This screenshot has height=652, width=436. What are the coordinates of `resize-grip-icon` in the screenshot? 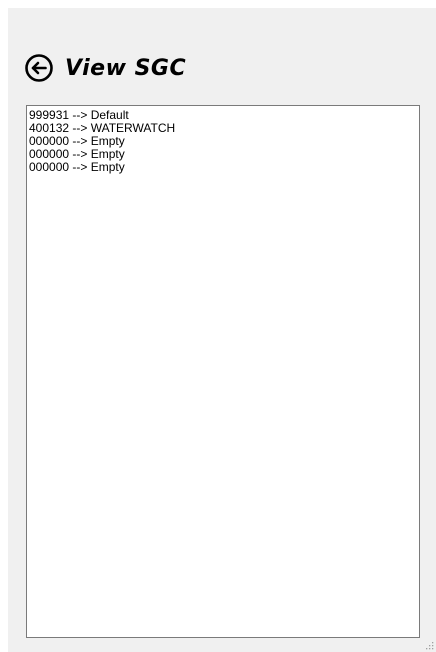 It's located at (429, 645).